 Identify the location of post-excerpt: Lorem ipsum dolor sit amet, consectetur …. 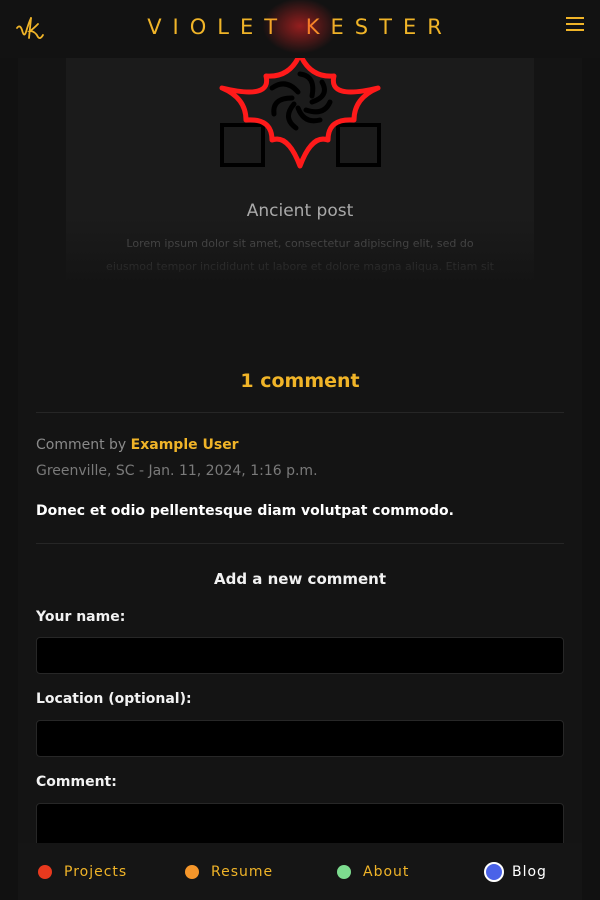
(300, 265).